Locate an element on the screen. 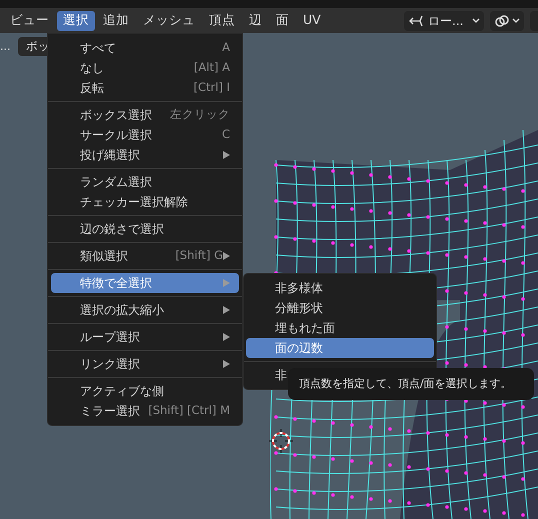 This screenshot has width=538, height=519. menu-entry: 投げ縄選択 is located at coordinates (145, 155).